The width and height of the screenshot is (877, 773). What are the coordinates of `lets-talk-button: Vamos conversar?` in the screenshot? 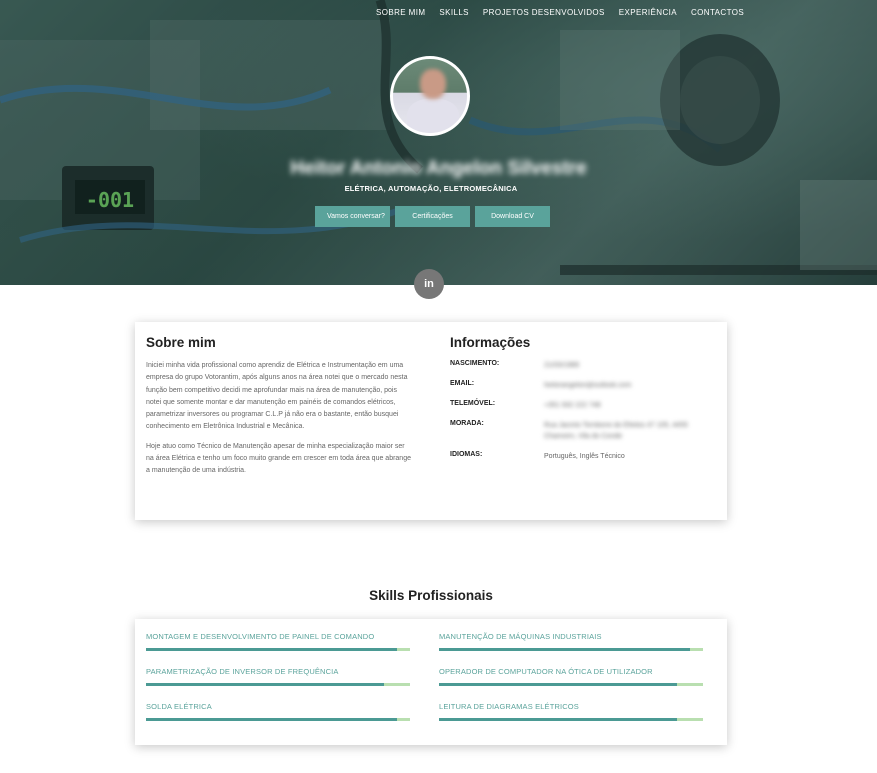 It's located at (352, 216).